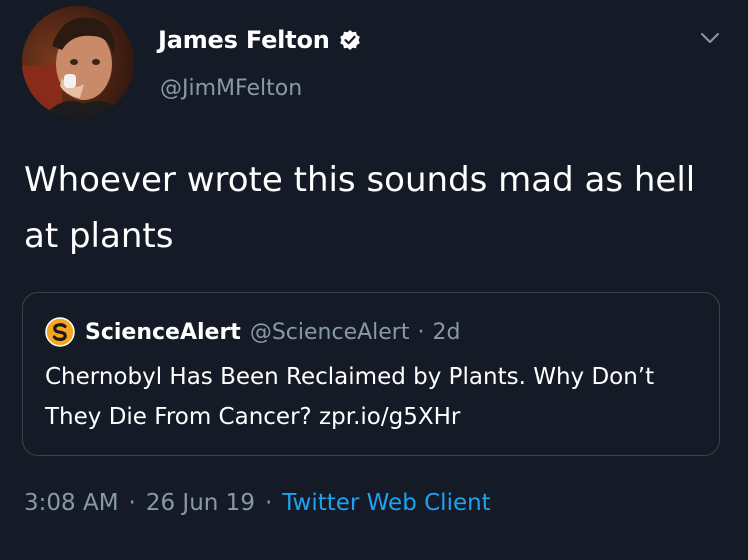 The image size is (748, 560). Describe the element at coordinates (257, 503) in the screenshot. I see `tweet-meta: 3:08 AM · 26 Jun 19 · Twitter Web Client` at that location.